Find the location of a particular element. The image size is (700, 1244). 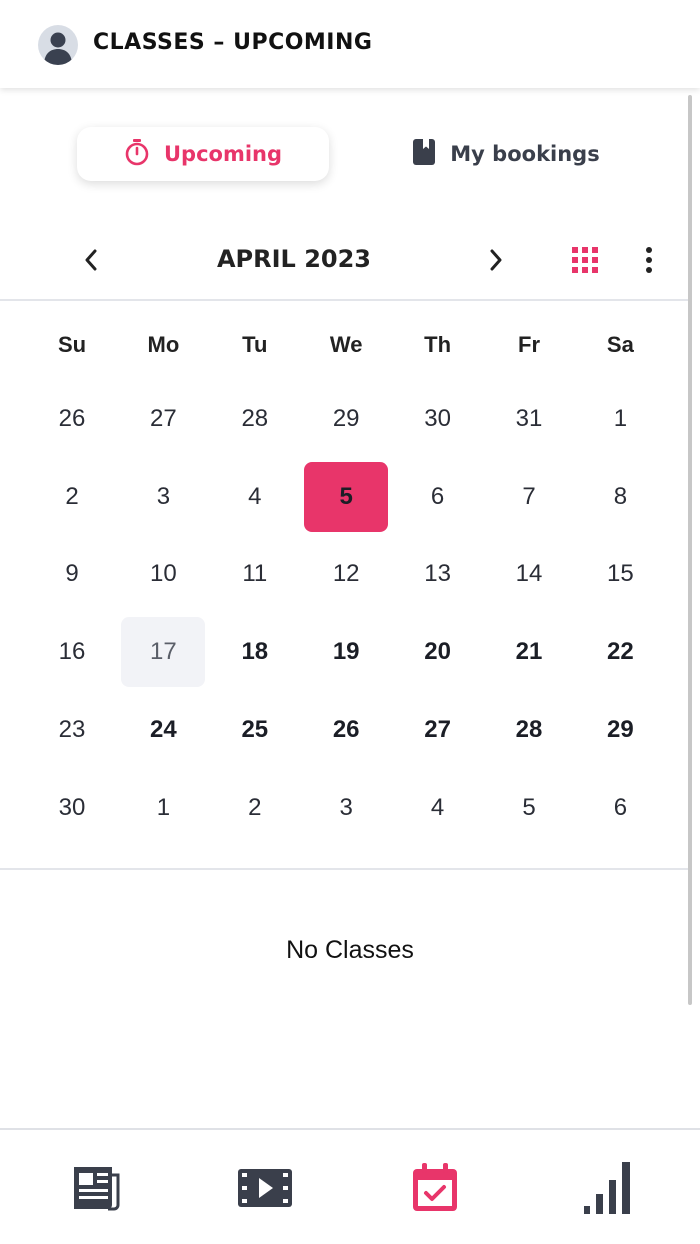

stopwatch-icon is located at coordinates (137, 154).